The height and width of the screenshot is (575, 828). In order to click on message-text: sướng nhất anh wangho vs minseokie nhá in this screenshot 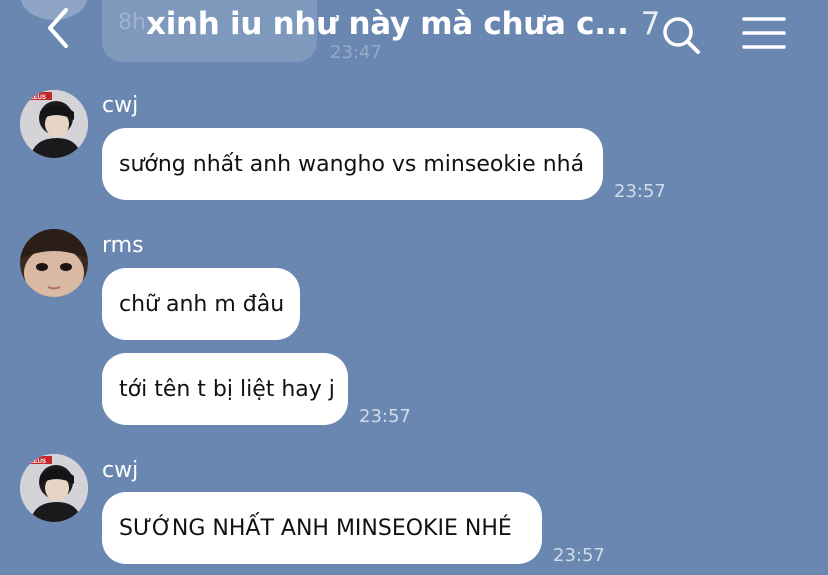, I will do `click(352, 164)`.